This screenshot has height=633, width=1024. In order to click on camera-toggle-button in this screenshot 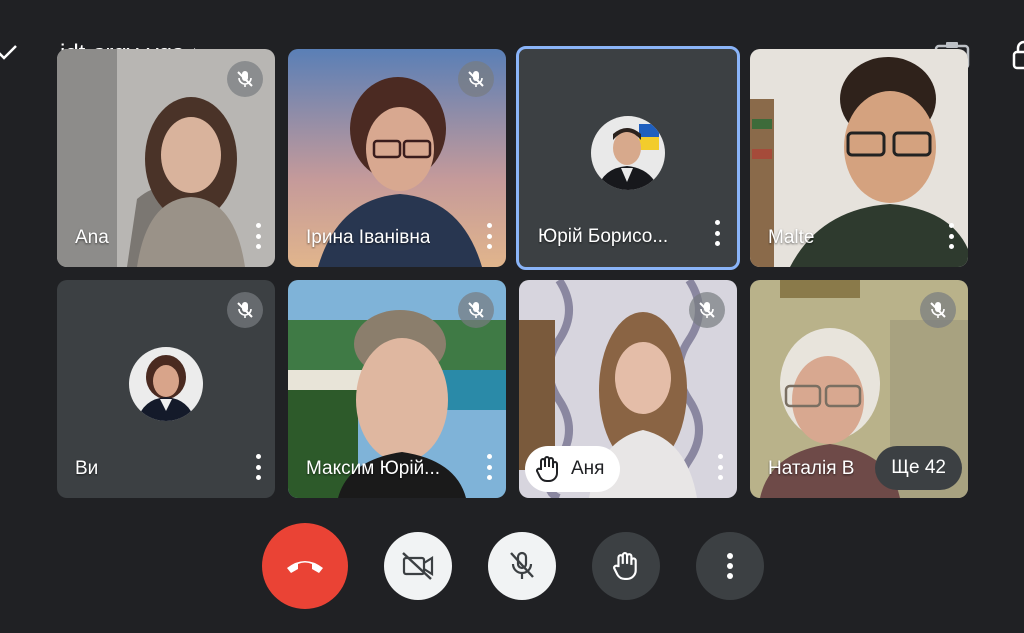, I will do `click(418, 566)`.